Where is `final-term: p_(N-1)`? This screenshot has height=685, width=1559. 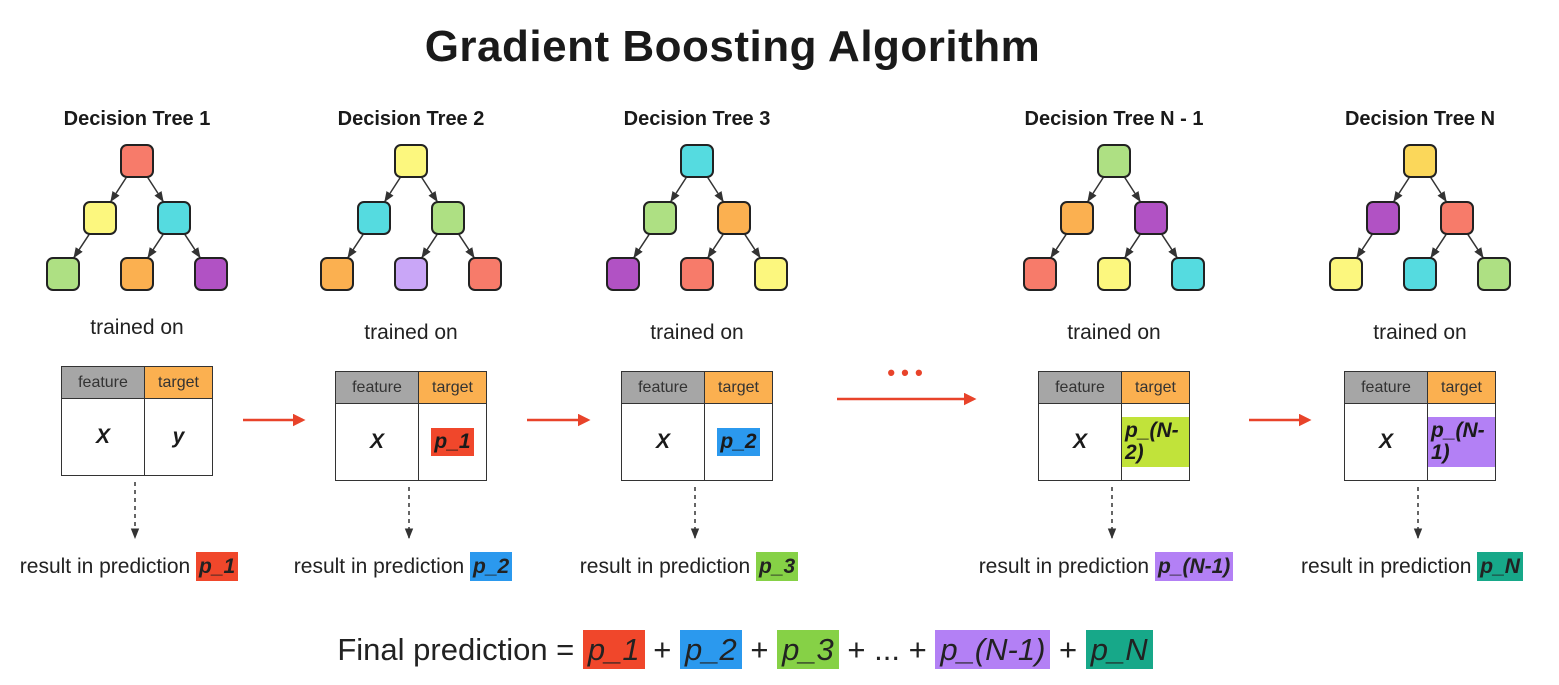
final-term: p_(N-1) is located at coordinates (993, 649).